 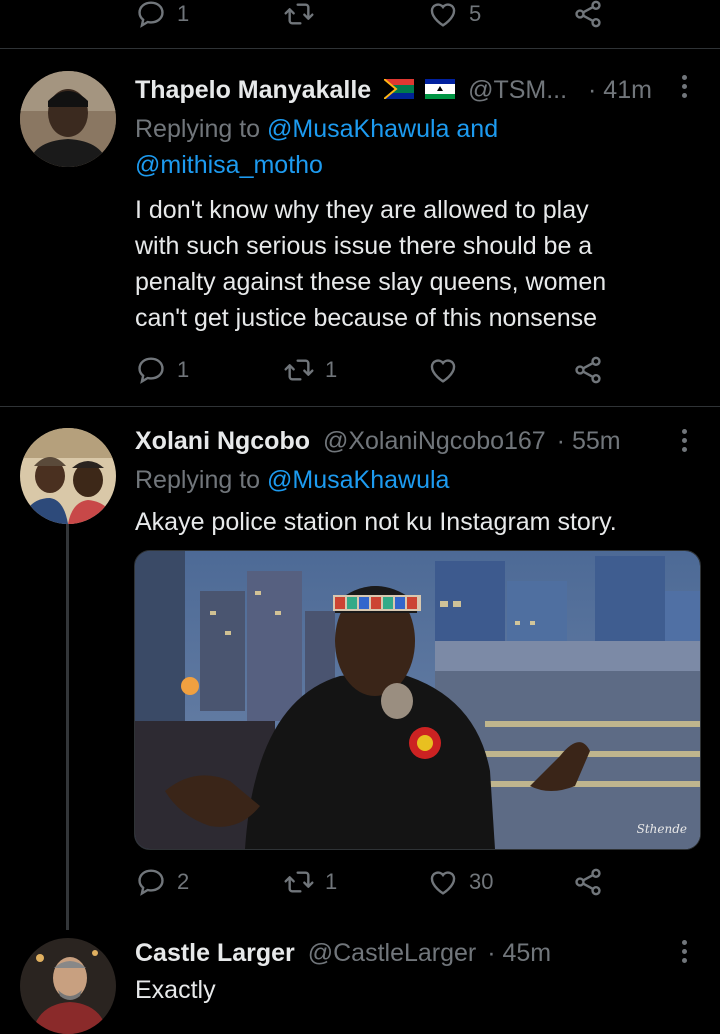 I want to click on mention-link: @MusaKhawula and, so click(x=382, y=129).